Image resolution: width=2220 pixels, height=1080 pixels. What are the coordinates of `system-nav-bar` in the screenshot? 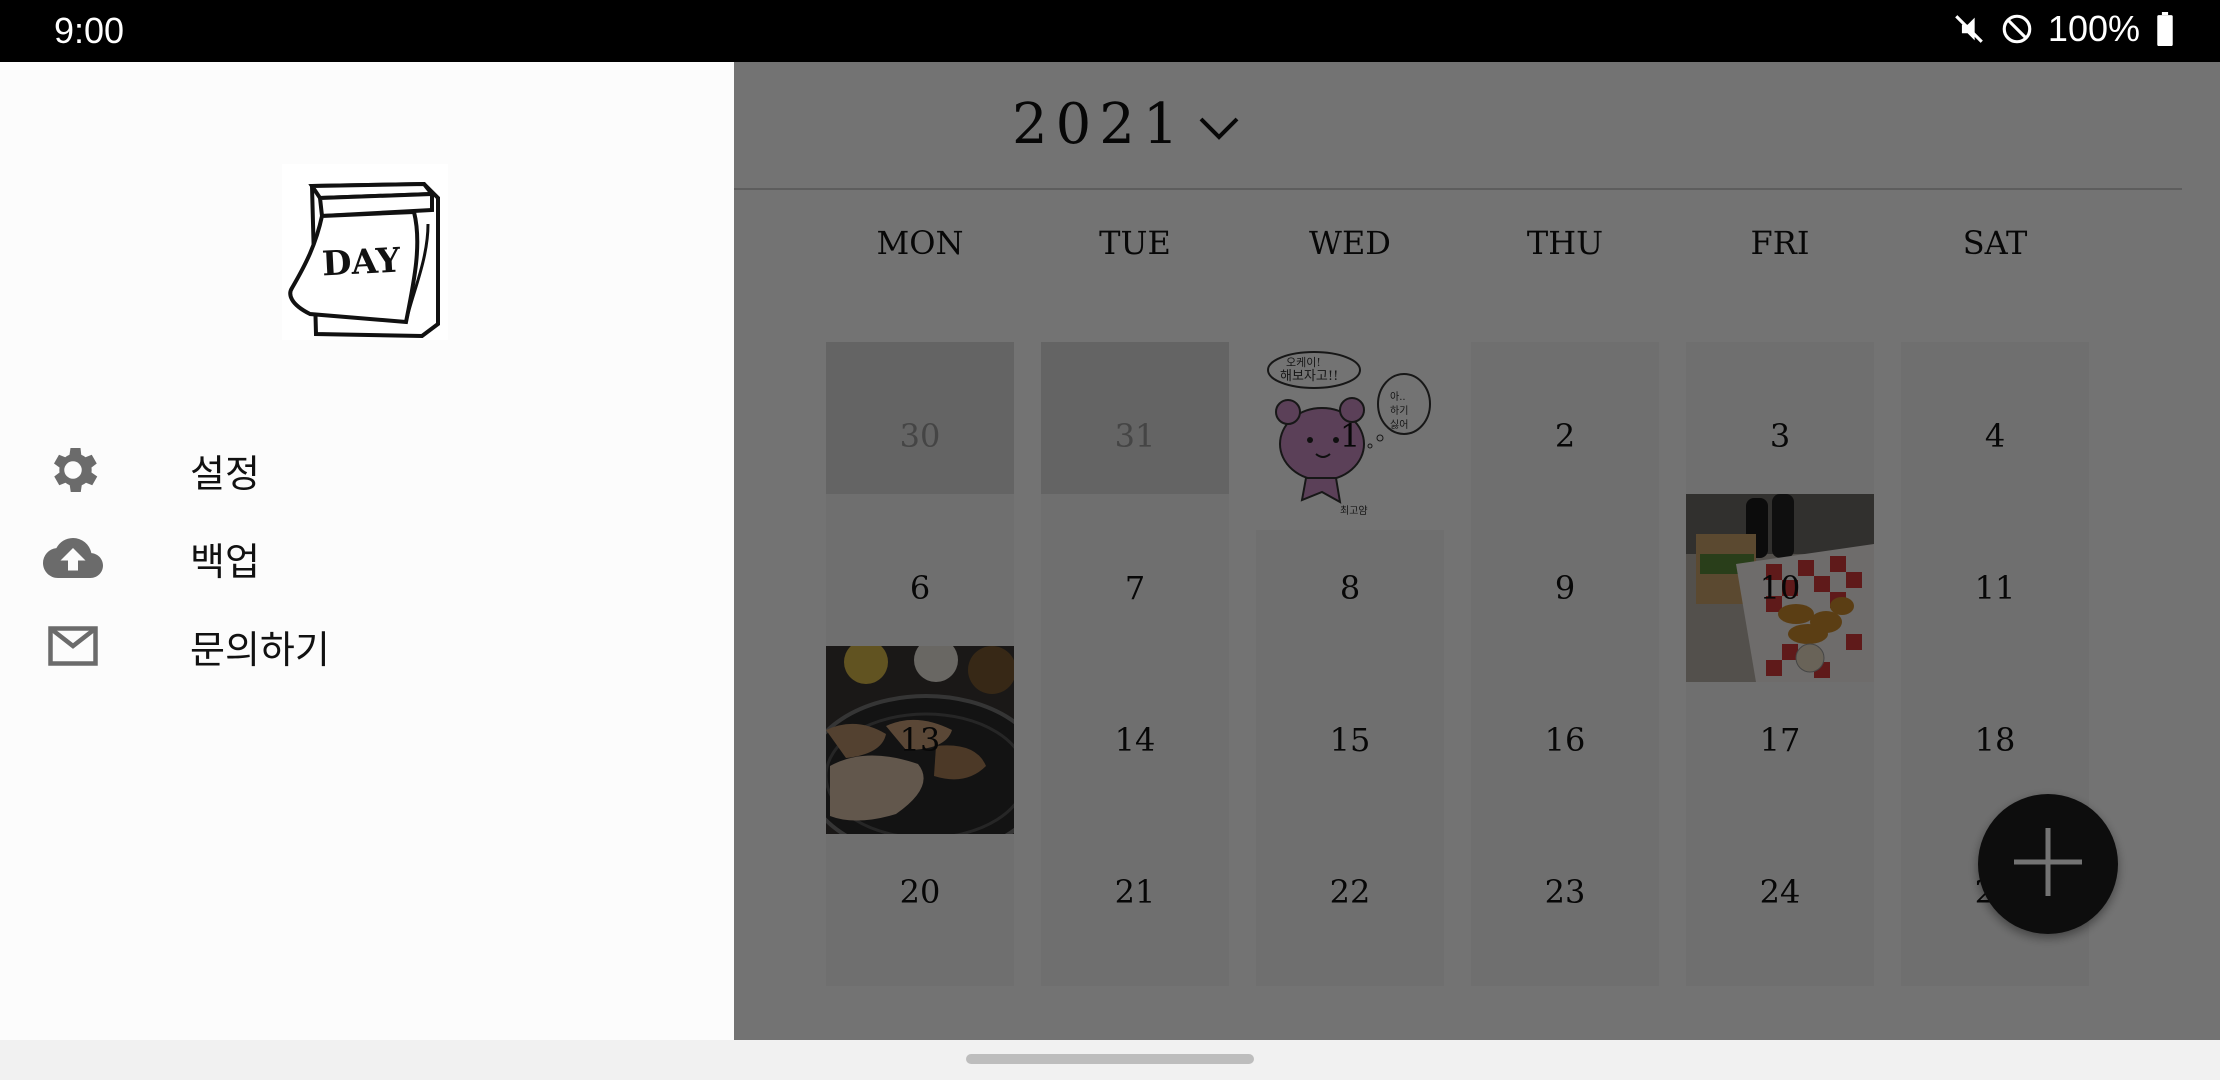 It's located at (1110, 1060).